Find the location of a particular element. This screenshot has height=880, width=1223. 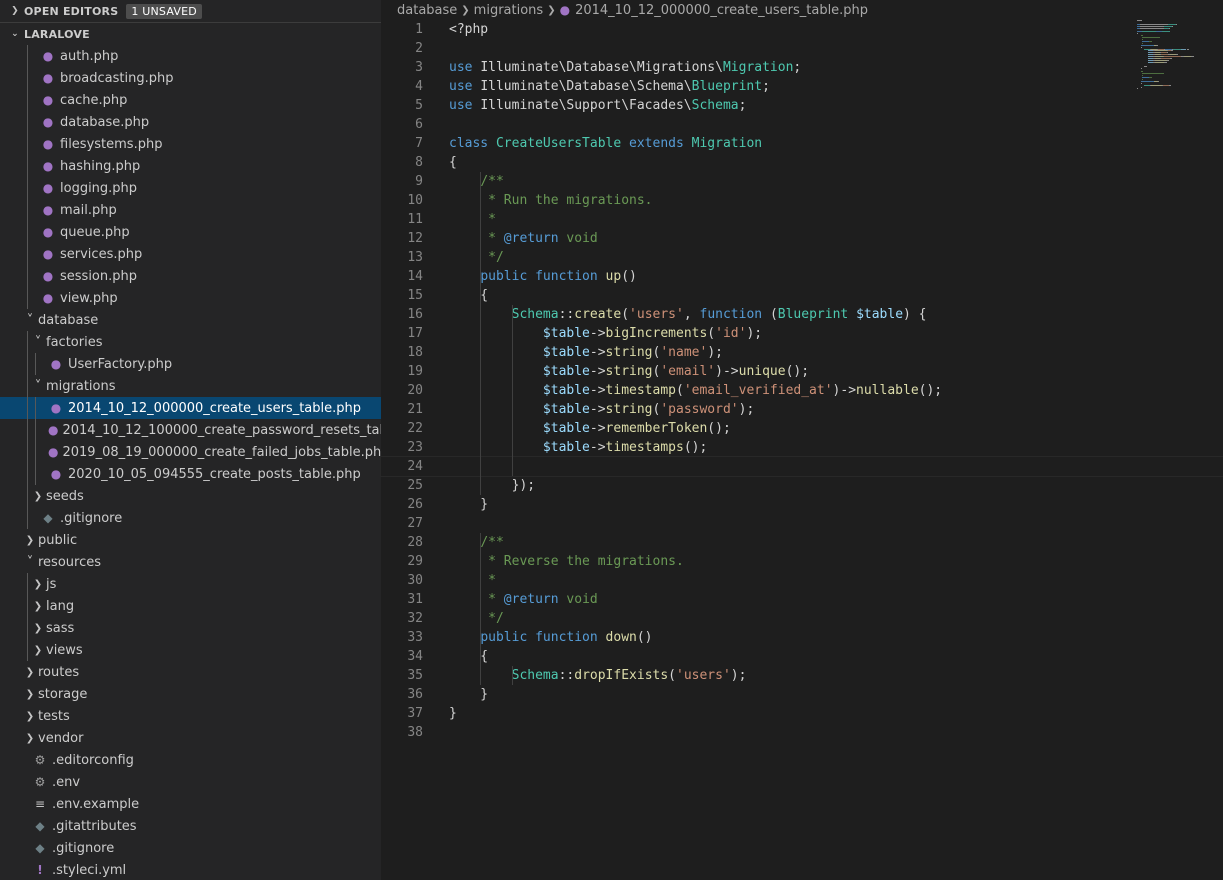

tree-folder: ˅ database is located at coordinates (190, 320).